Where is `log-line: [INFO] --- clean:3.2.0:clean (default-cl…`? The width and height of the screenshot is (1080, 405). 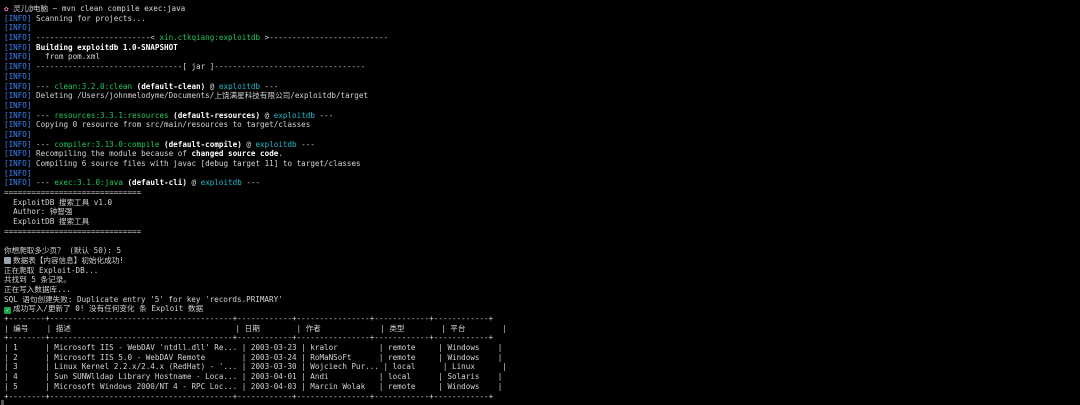 log-line: [INFO] --- clean:3.2.0:clean (default-cl… is located at coordinates (542, 87).